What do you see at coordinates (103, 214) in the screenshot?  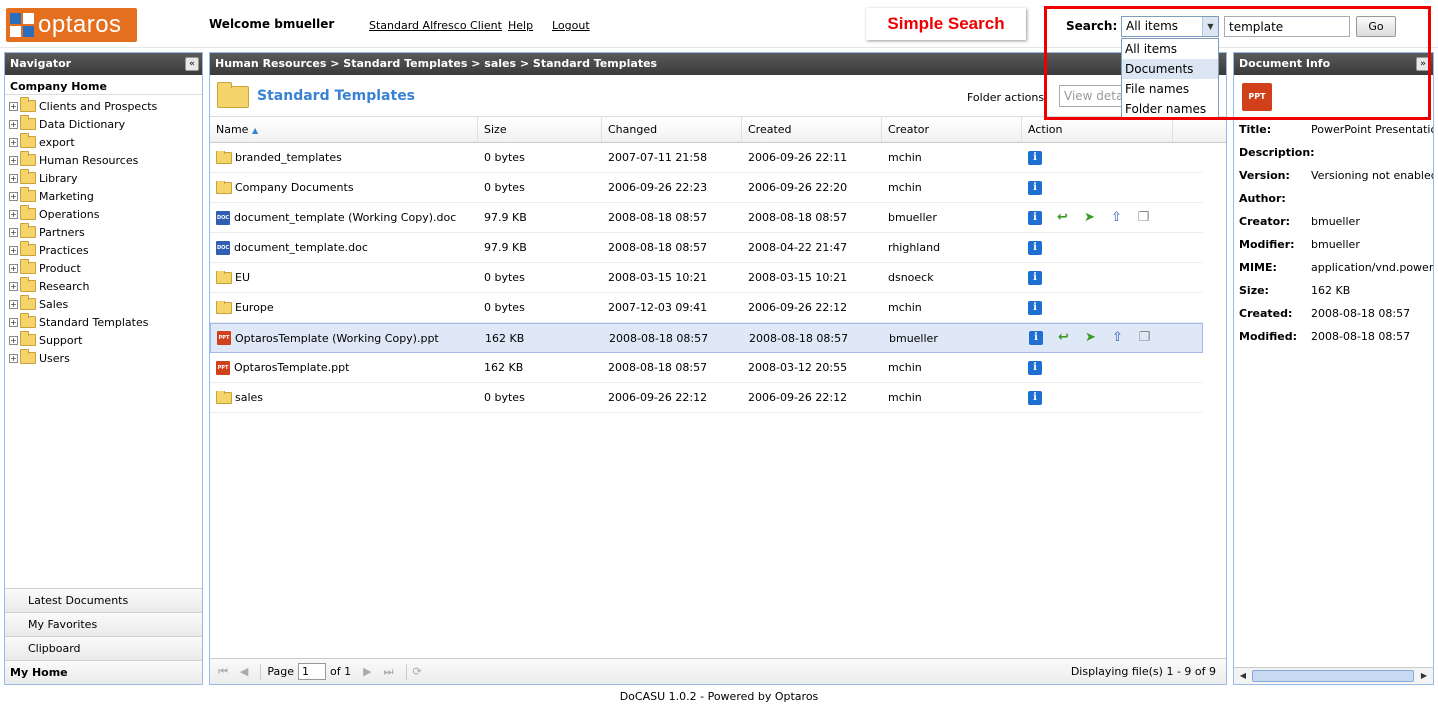 I see `tree-item: + Operations` at bounding box center [103, 214].